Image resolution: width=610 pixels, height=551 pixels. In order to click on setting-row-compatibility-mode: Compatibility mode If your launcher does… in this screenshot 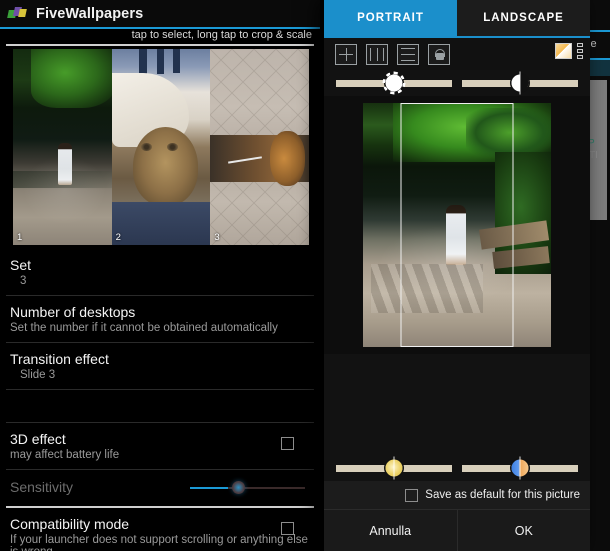, I will do `click(160, 529)`.